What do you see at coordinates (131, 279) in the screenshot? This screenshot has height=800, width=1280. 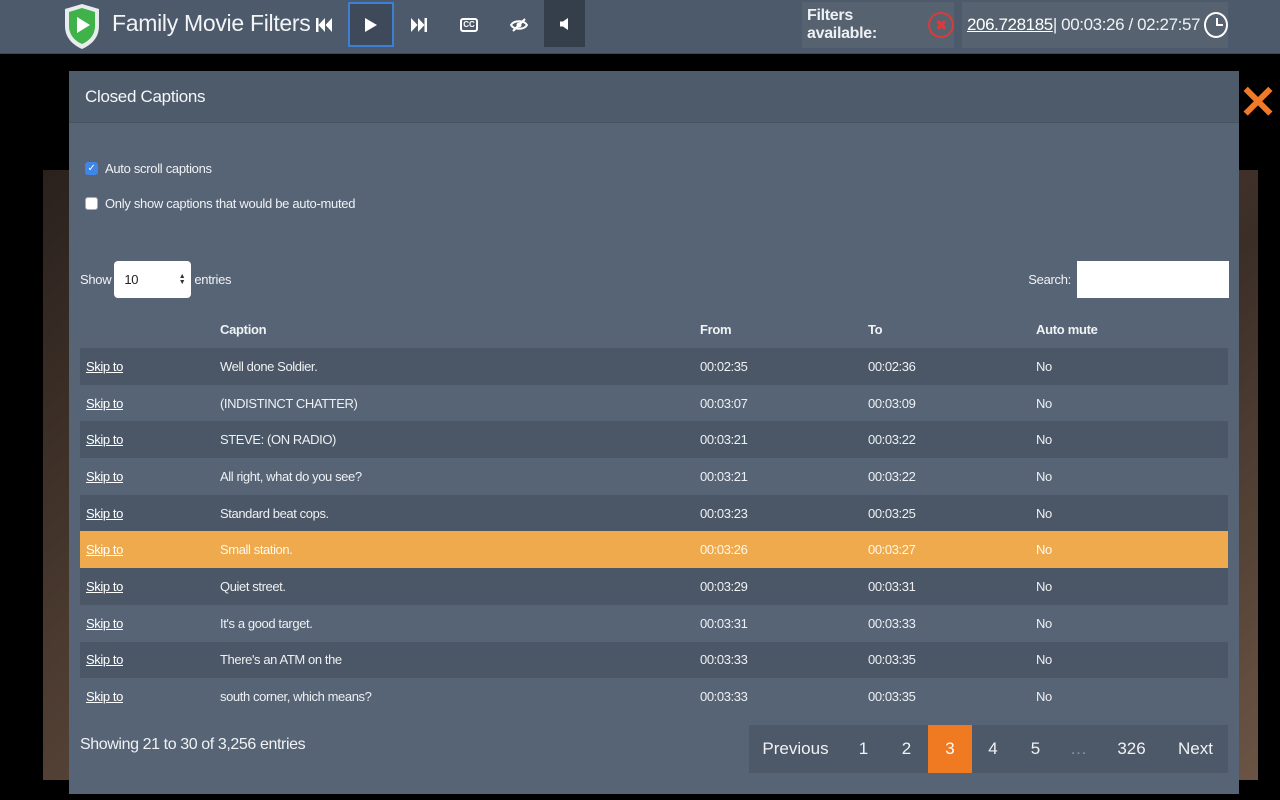 I see `entries-select-value: 10` at bounding box center [131, 279].